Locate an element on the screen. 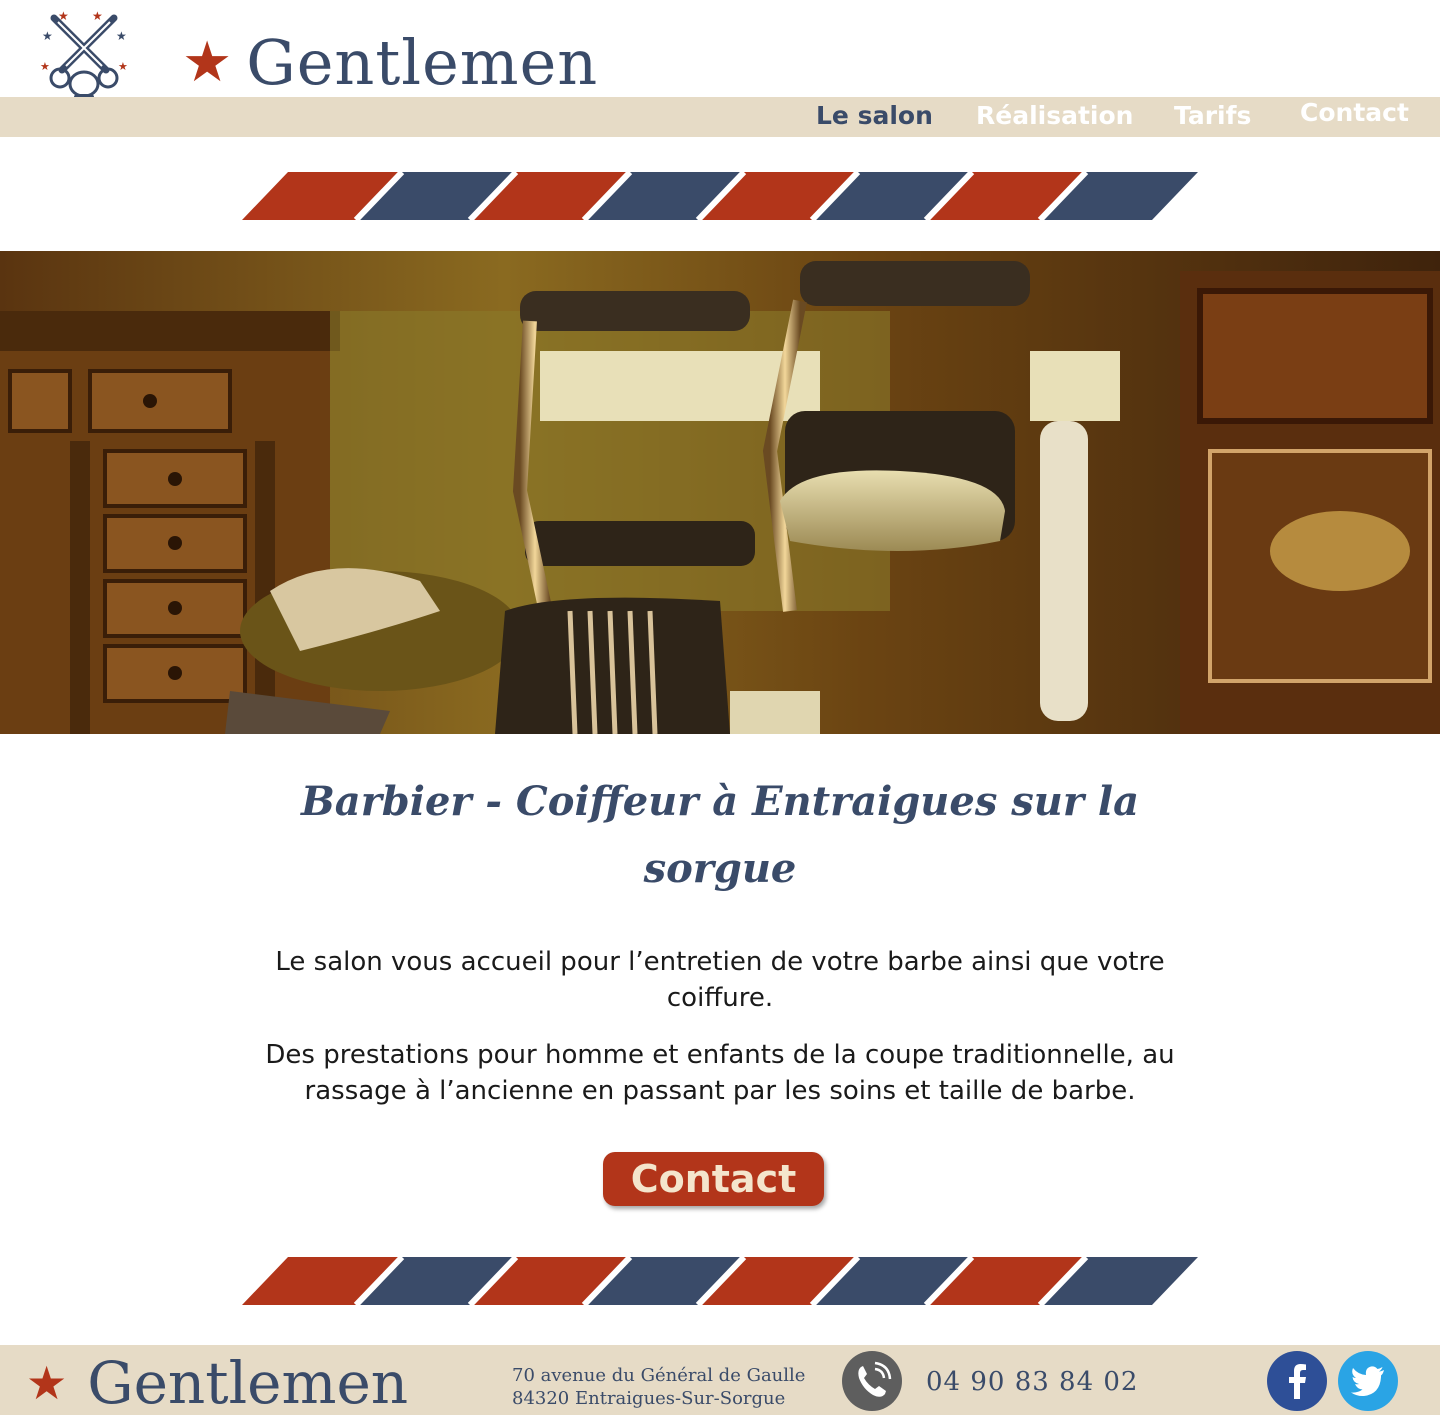  contact-button: Contact is located at coordinates (713, 1179).